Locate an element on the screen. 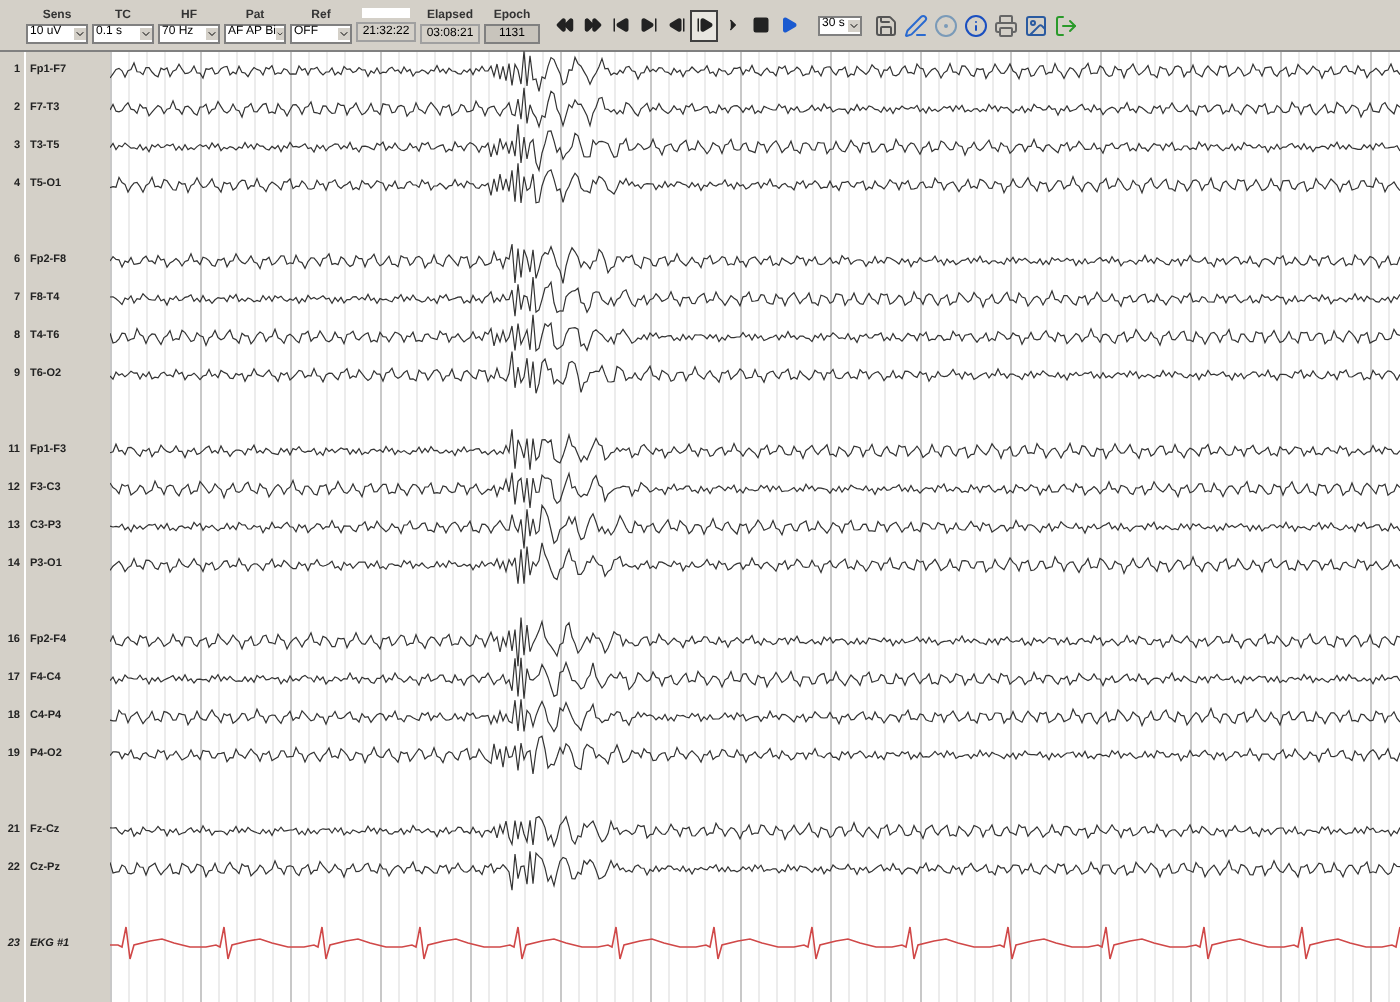 The height and width of the screenshot is (1002, 1400). step-forward-icon is located at coordinates (704, 25).